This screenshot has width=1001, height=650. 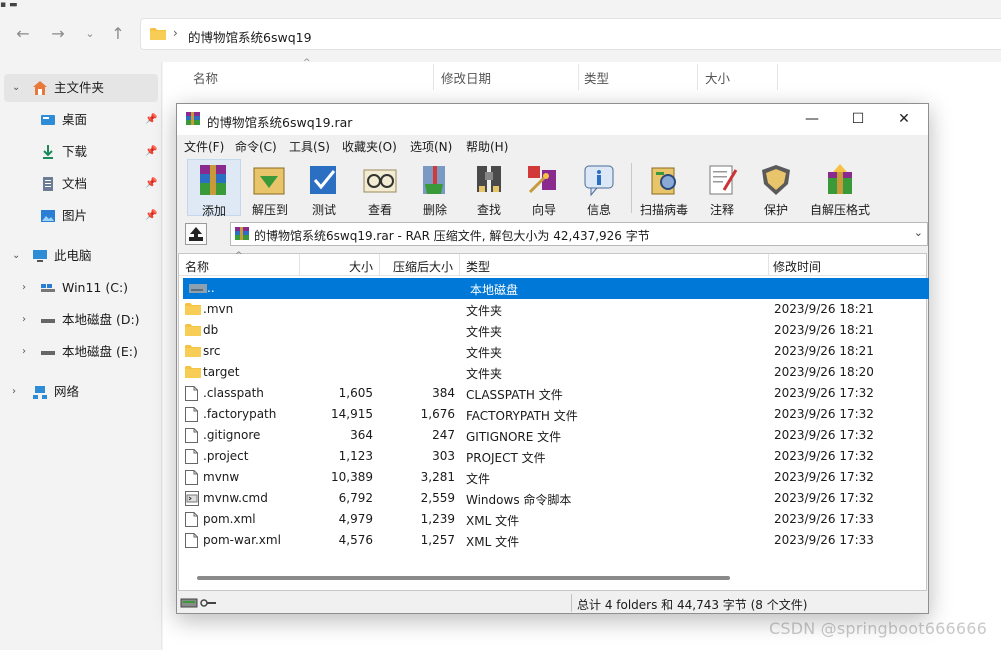 I want to click on forward-icon: →, so click(x=58, y=34).